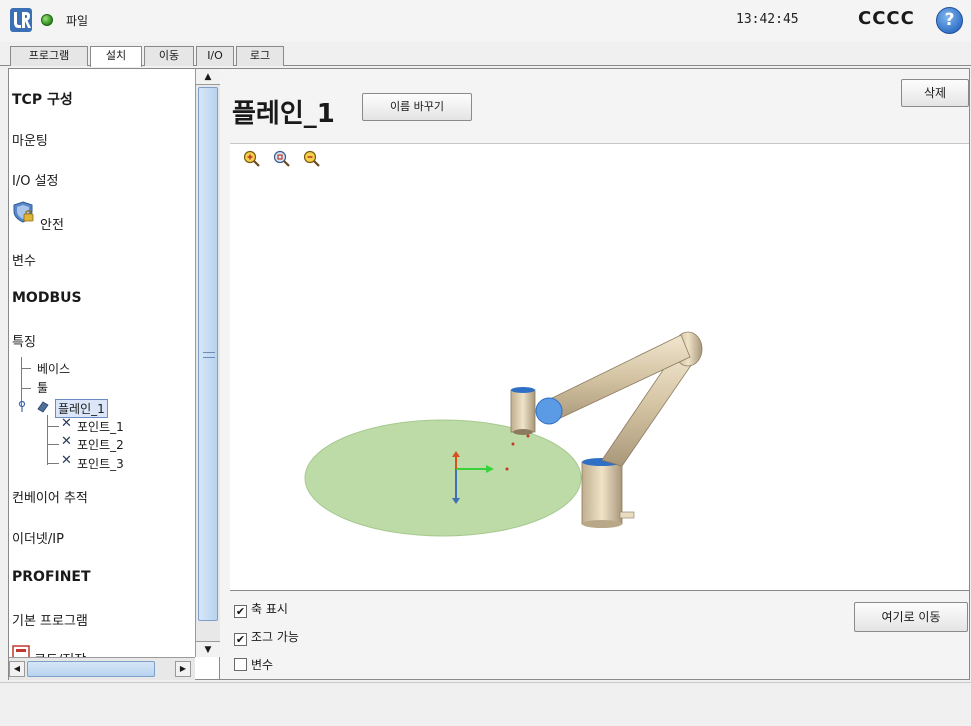 The image size is (971, 726). Describe the element at coordinates (767, 19) in the screenshot. I see `clock: 13:42:45` at that location.